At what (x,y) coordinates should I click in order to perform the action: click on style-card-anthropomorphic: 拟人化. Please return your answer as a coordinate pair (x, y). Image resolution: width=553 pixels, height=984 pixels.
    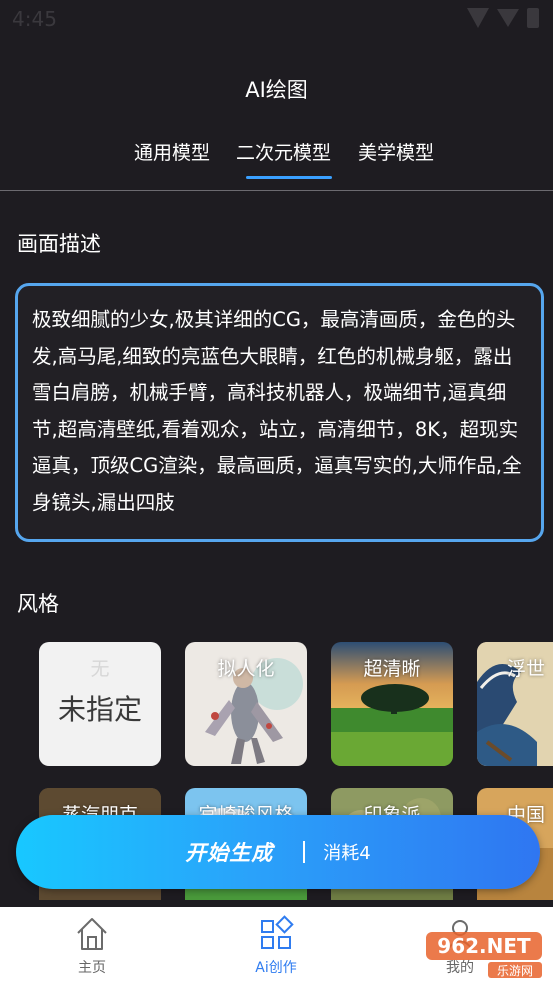
    Looking at the image, I should click on (246, 704).